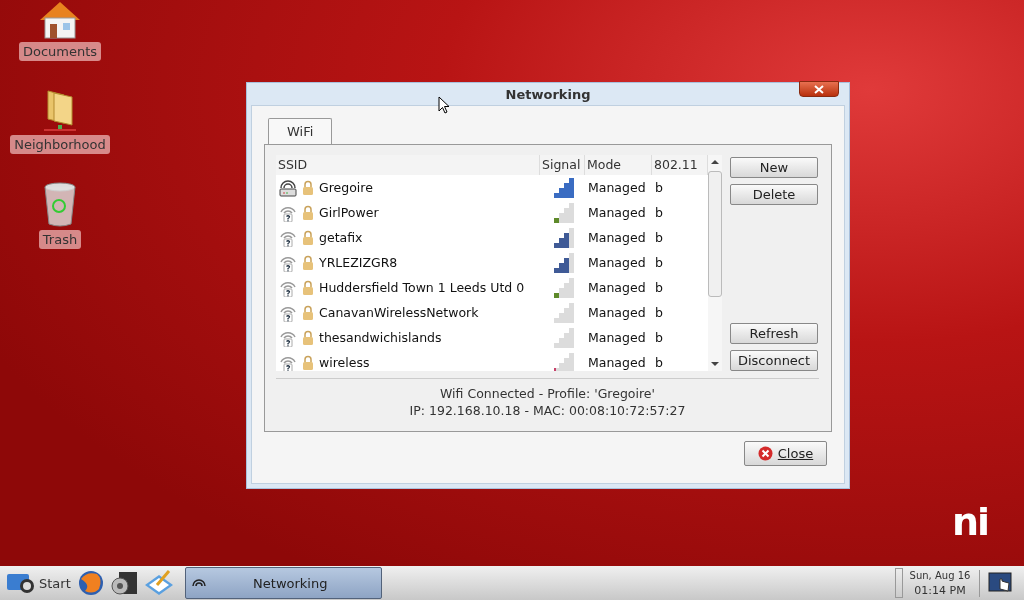 Image resolution: width=1024 pixels, height=600 pixels. What do you see at coordinates (198, 583) in the screenshot?
I see `wifi-icon` at bounding box center [198, 583].